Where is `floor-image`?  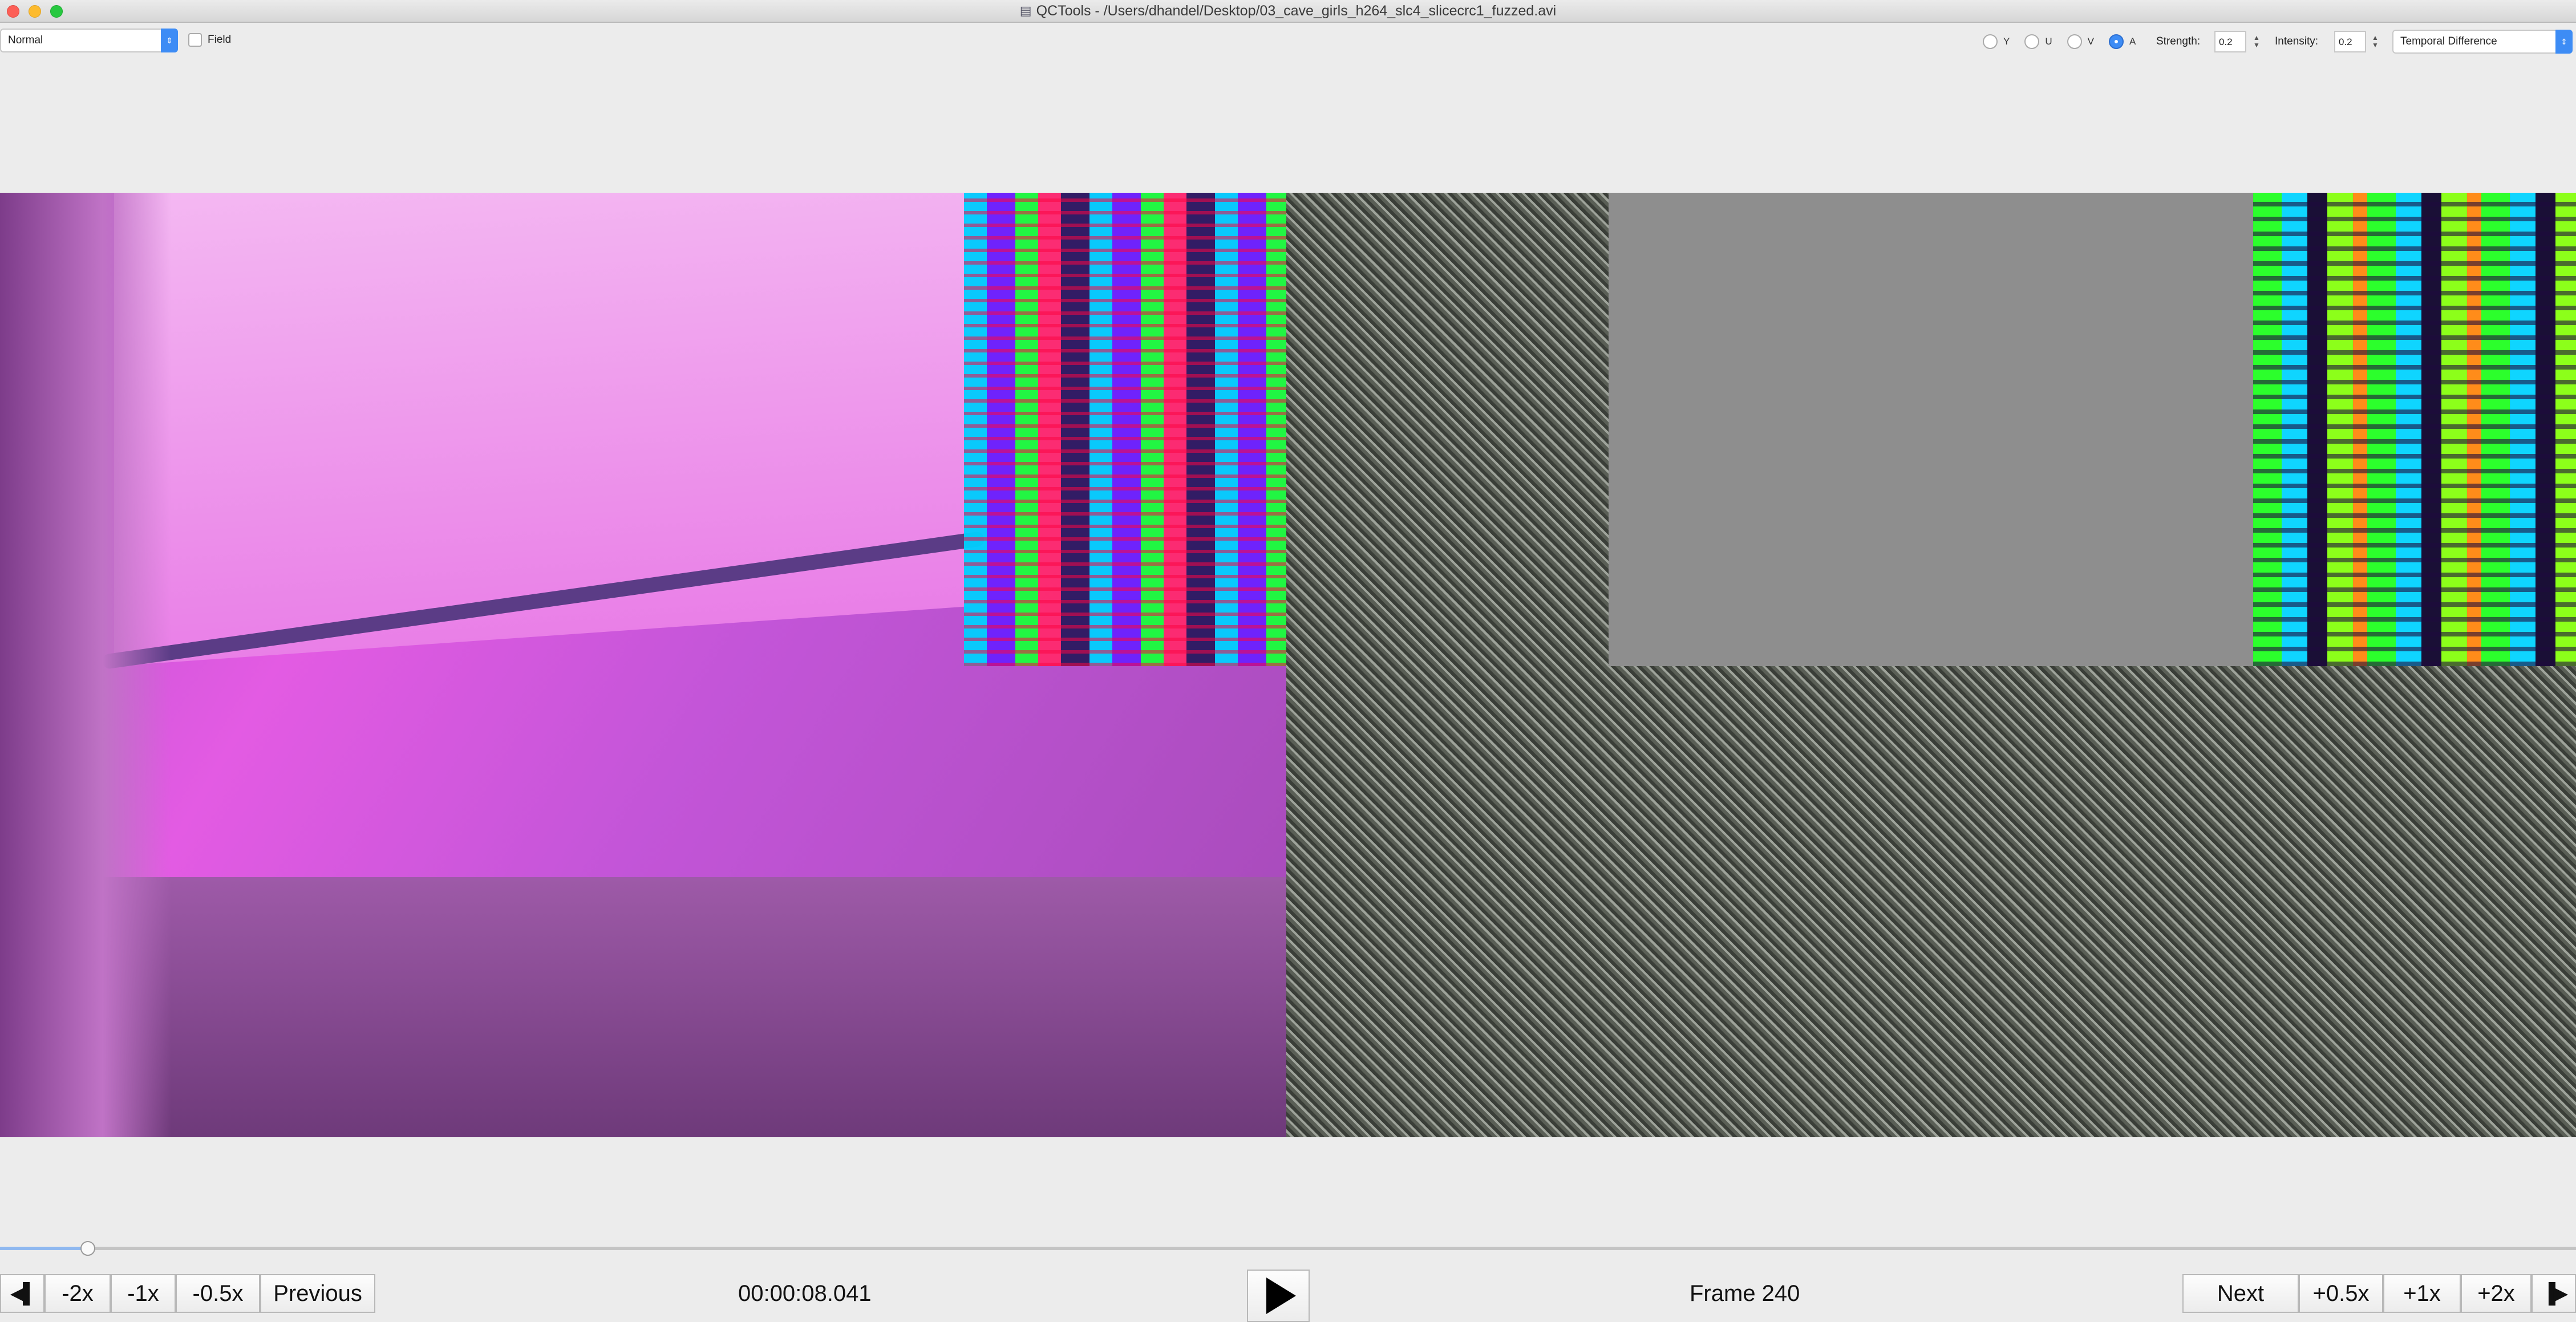
floor-image is located at coordinates (643, 1007).